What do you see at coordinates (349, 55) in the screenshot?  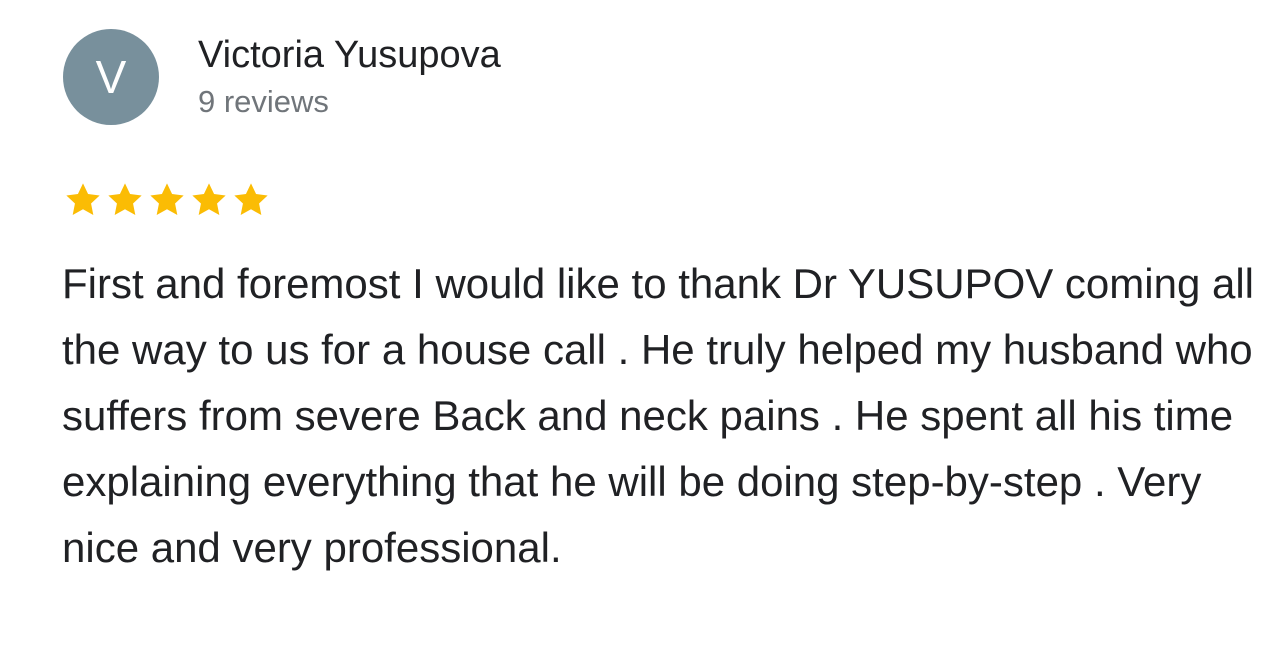 I see `reviewer-name: Victoria Yusupova` at bounding box center [349, 55].